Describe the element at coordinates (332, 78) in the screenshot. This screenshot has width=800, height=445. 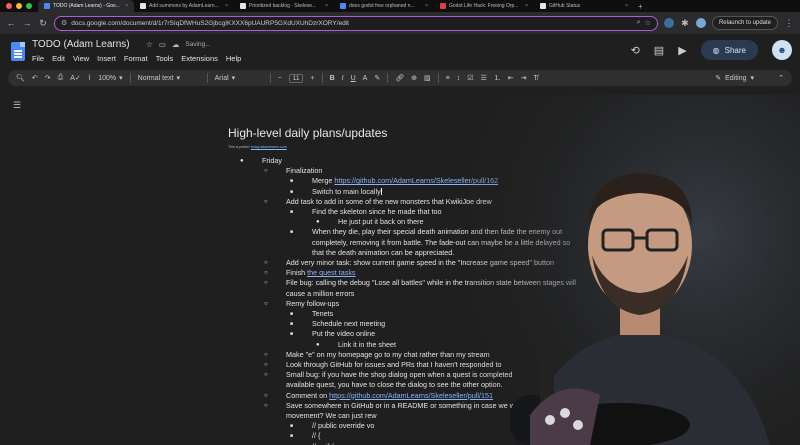
I see `bold-icon: B` at that location.